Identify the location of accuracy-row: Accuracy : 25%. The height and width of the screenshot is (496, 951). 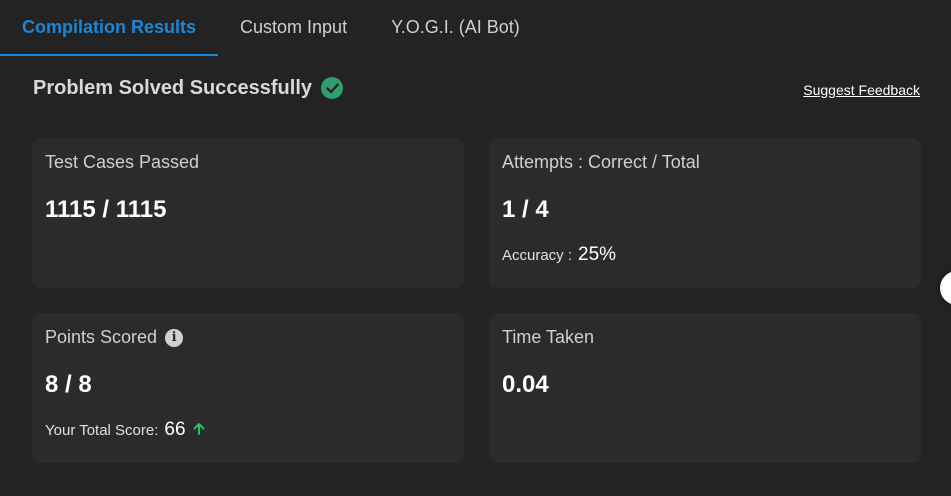
(559, 255).